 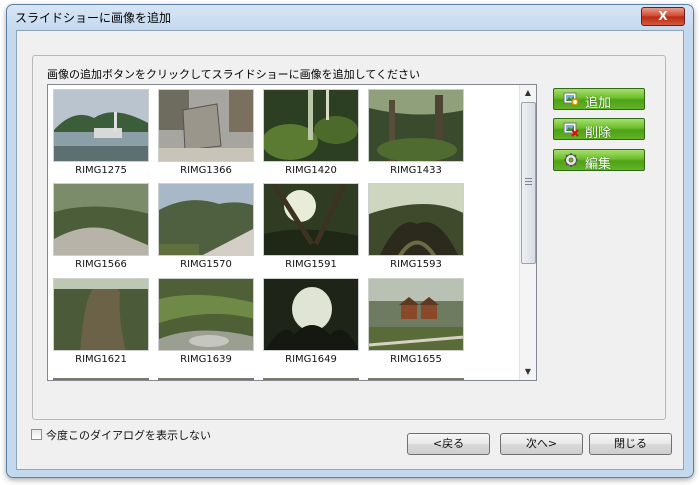 What do you see at coordinates (598, 103) in the screenshot?
I see `add-button-label: 追加` at bounding box center [598, 103].